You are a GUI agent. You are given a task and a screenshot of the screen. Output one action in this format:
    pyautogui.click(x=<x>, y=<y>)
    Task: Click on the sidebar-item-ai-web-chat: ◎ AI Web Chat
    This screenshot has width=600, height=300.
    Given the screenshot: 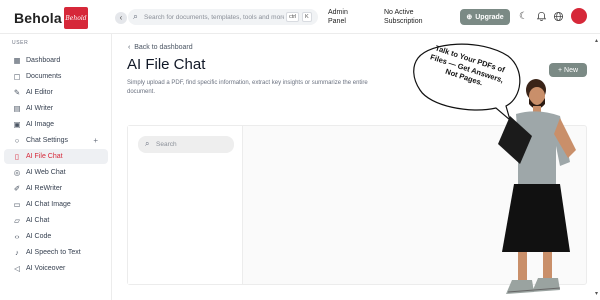 What is the action you would take?
    pyautogui.click(x=56, y=172)
    